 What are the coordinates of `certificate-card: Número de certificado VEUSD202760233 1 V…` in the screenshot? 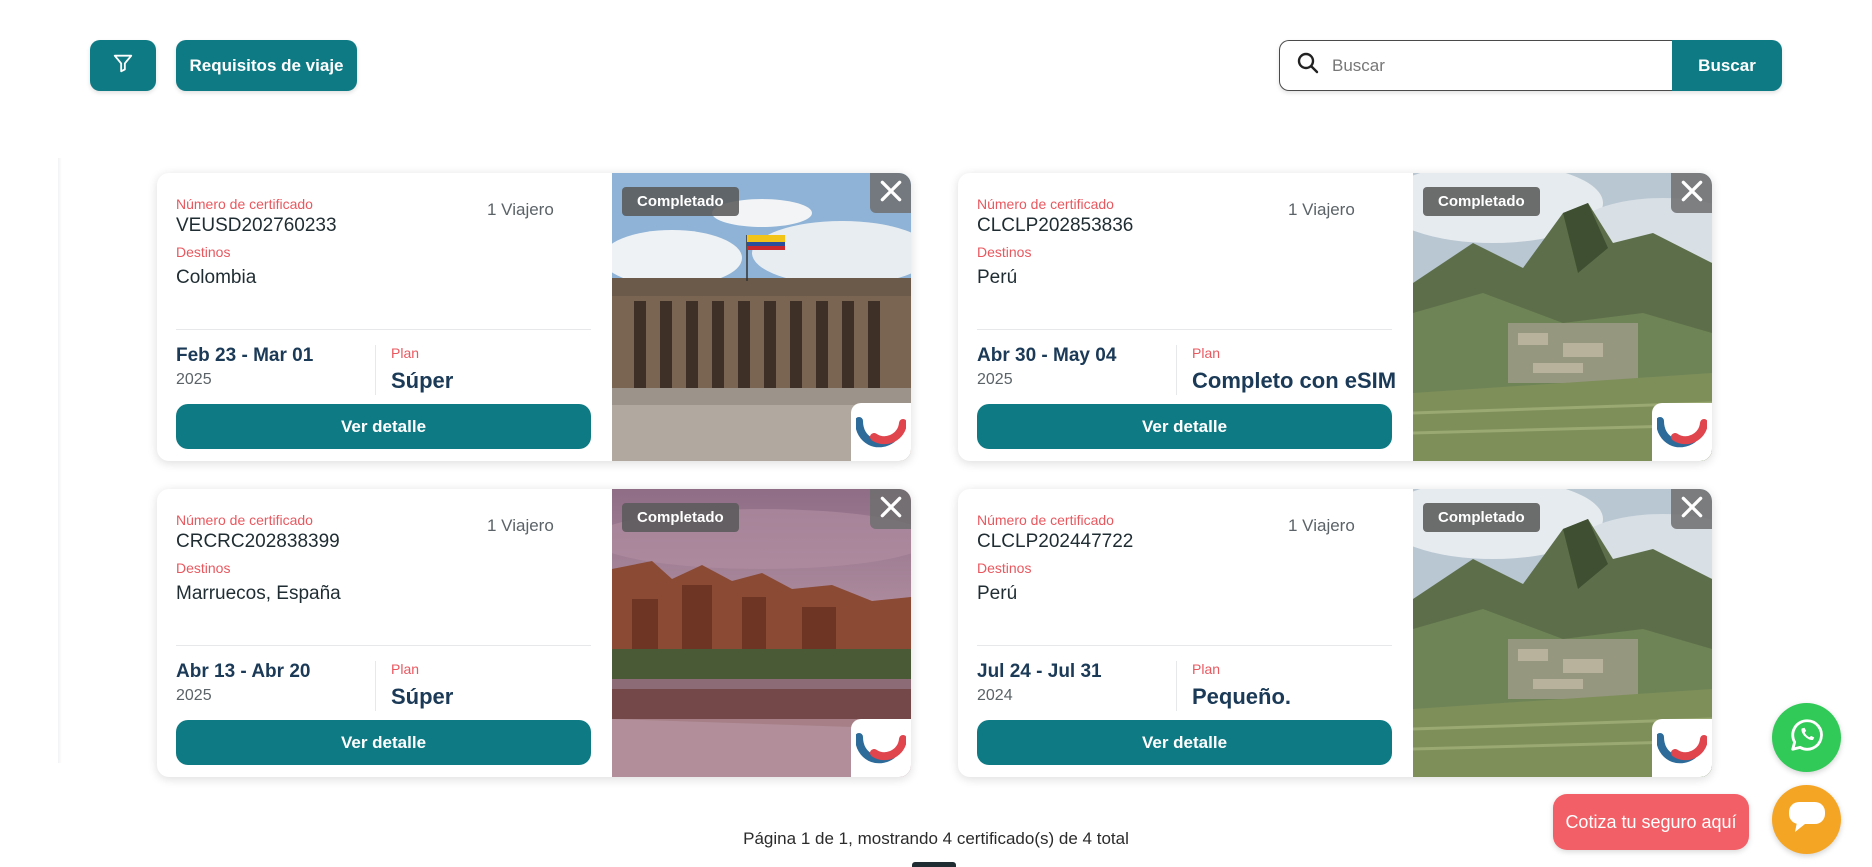 It's located at (534, 317).